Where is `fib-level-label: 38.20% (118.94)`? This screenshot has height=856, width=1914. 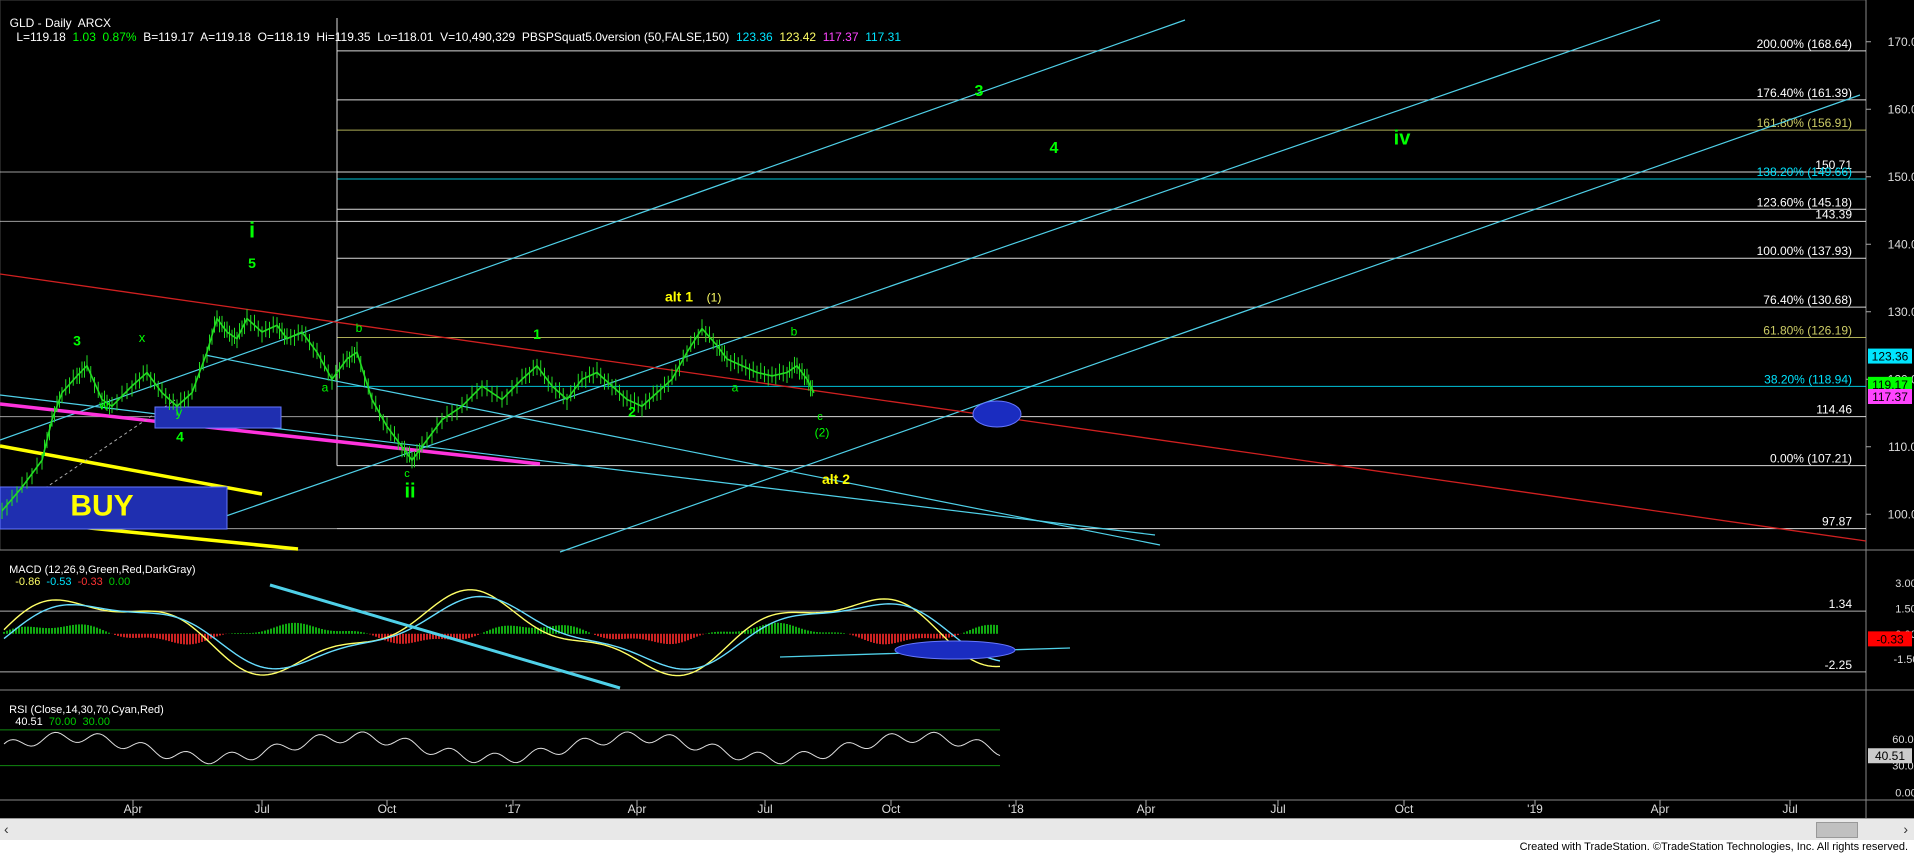 fib-level-label: 38.20% (118.94) is located at coordinates (1808, 379).